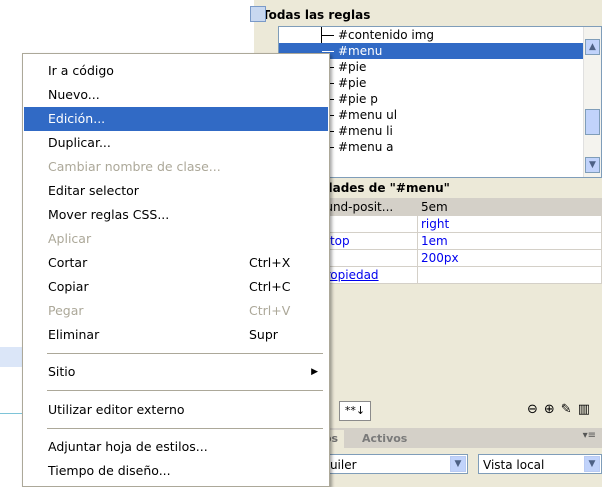  Describe the element at coordinates (592, 47) in the screenshot. I see `scroll-up-icon: ▲` at that location.